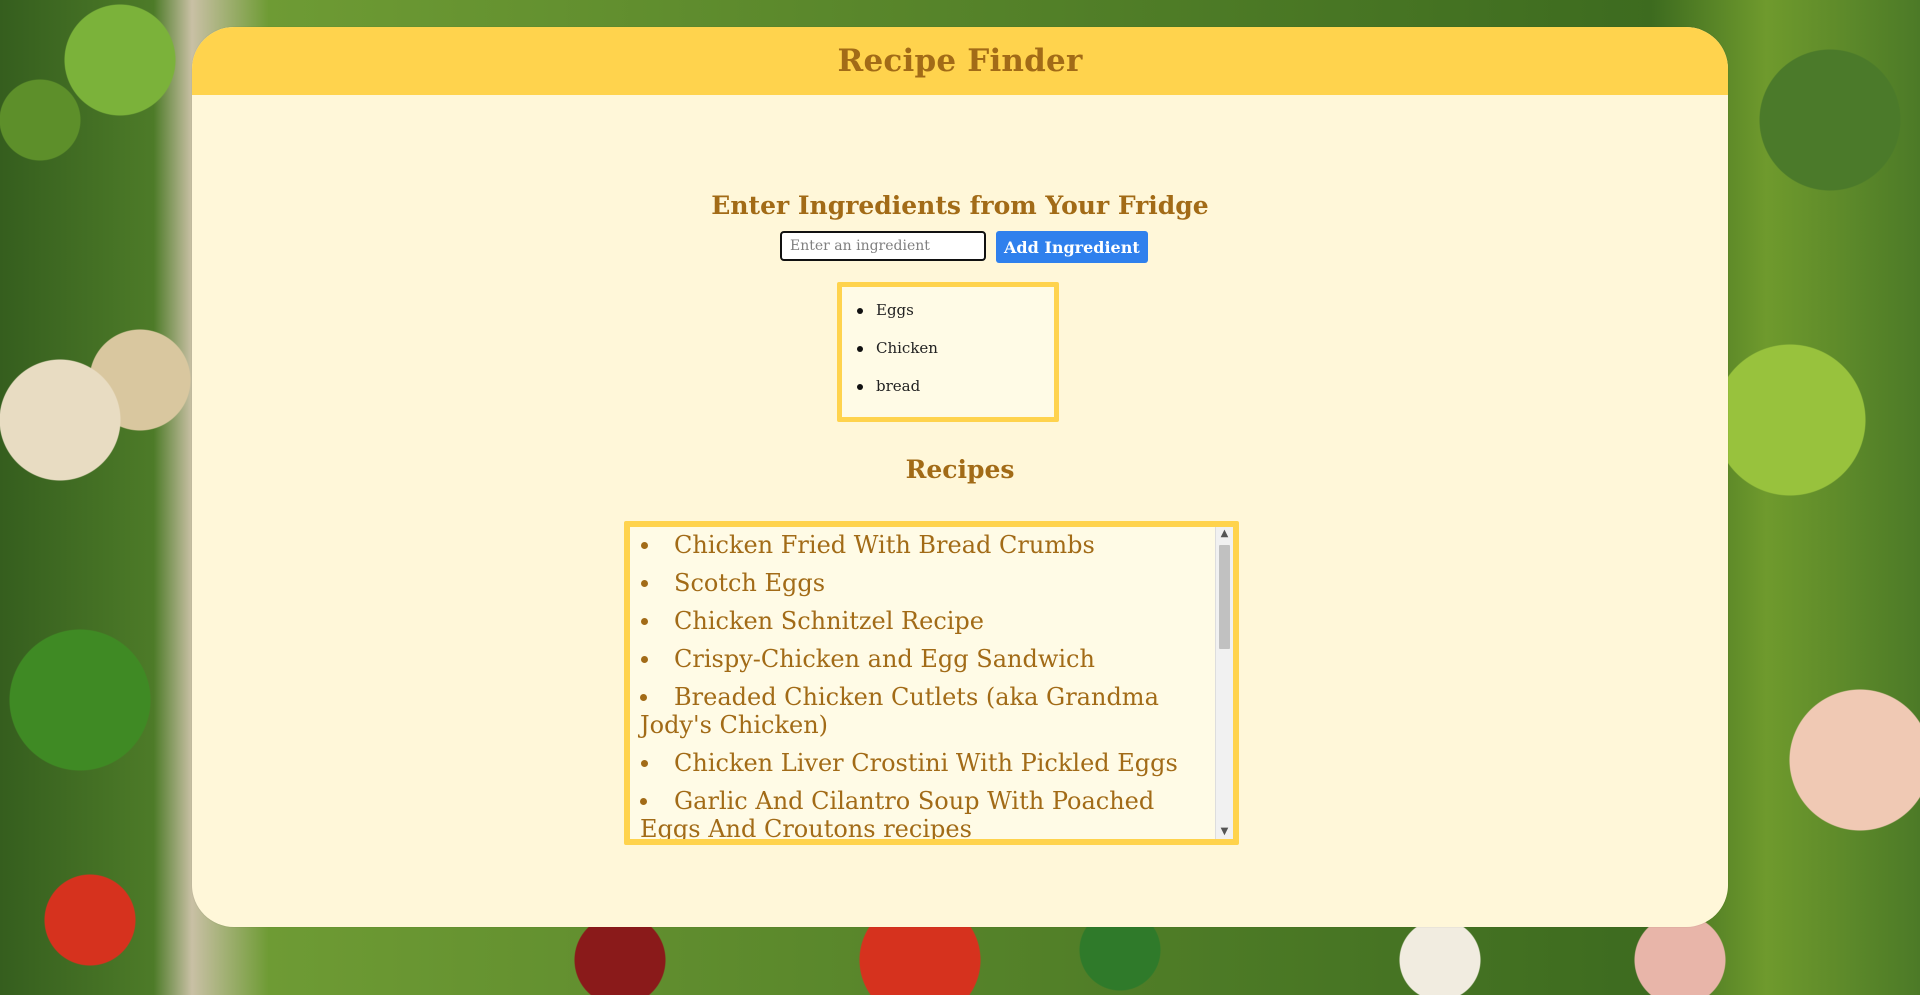  I want to click on ingredients-list-box: Eggs Chicken bread, so click(948, 352).